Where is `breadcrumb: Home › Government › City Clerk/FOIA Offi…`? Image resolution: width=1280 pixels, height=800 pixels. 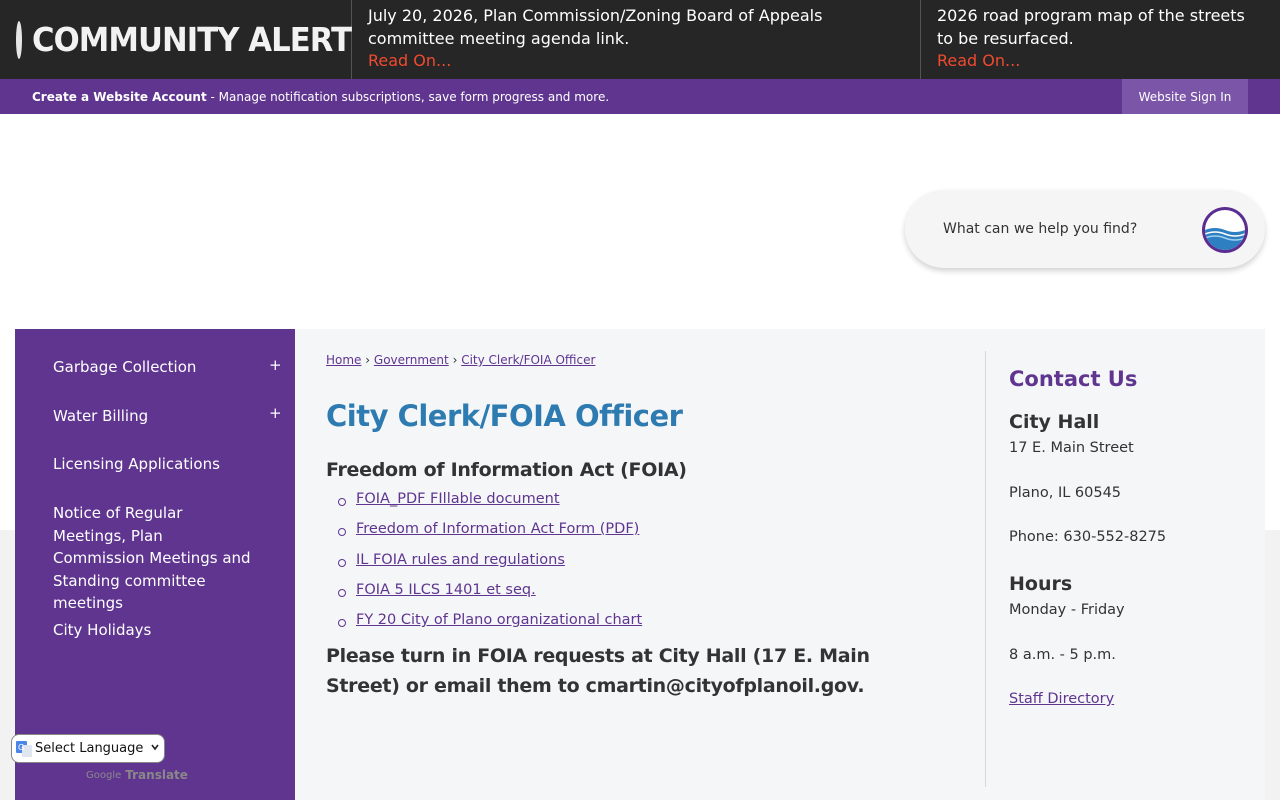 breadcrumb: Home › Government › City Clerk/FOIA Offi… is located at coordinates (460, 360).